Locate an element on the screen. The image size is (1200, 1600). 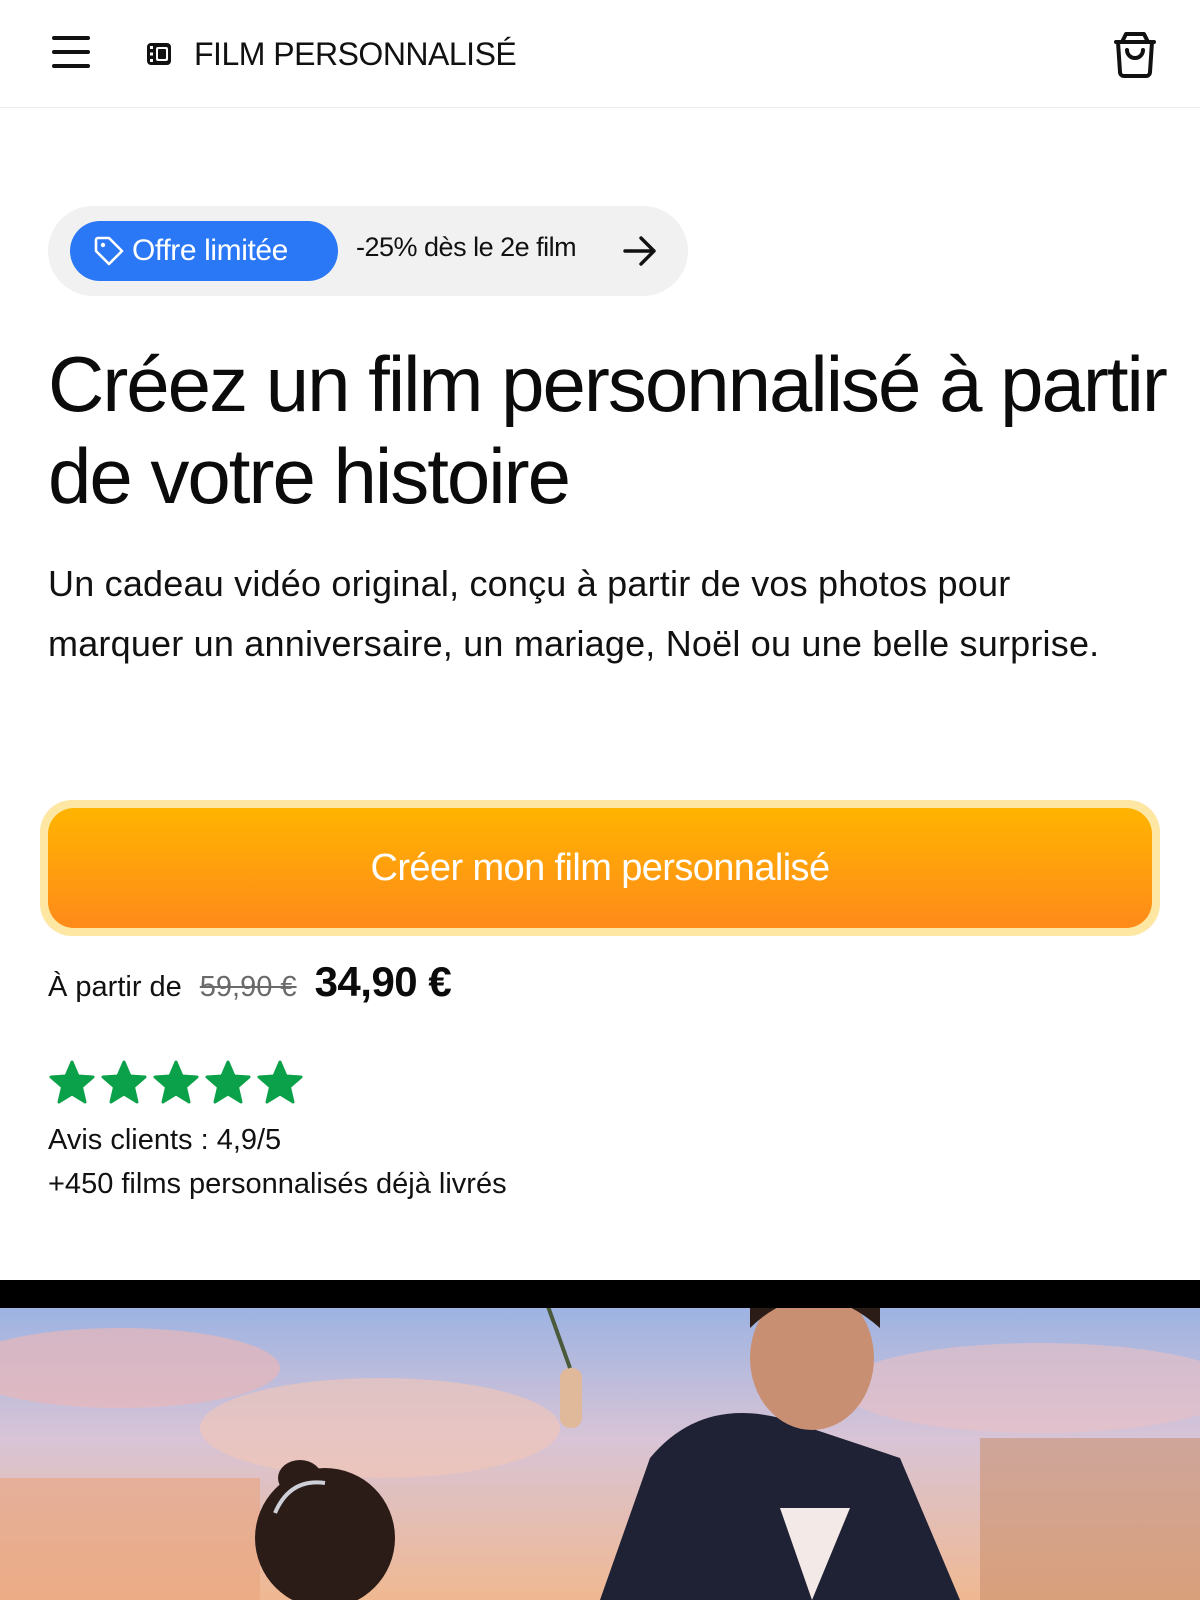
delivered-count-text: +450 films personnalisés déjà livrés is located at coordinates (277, 1184).